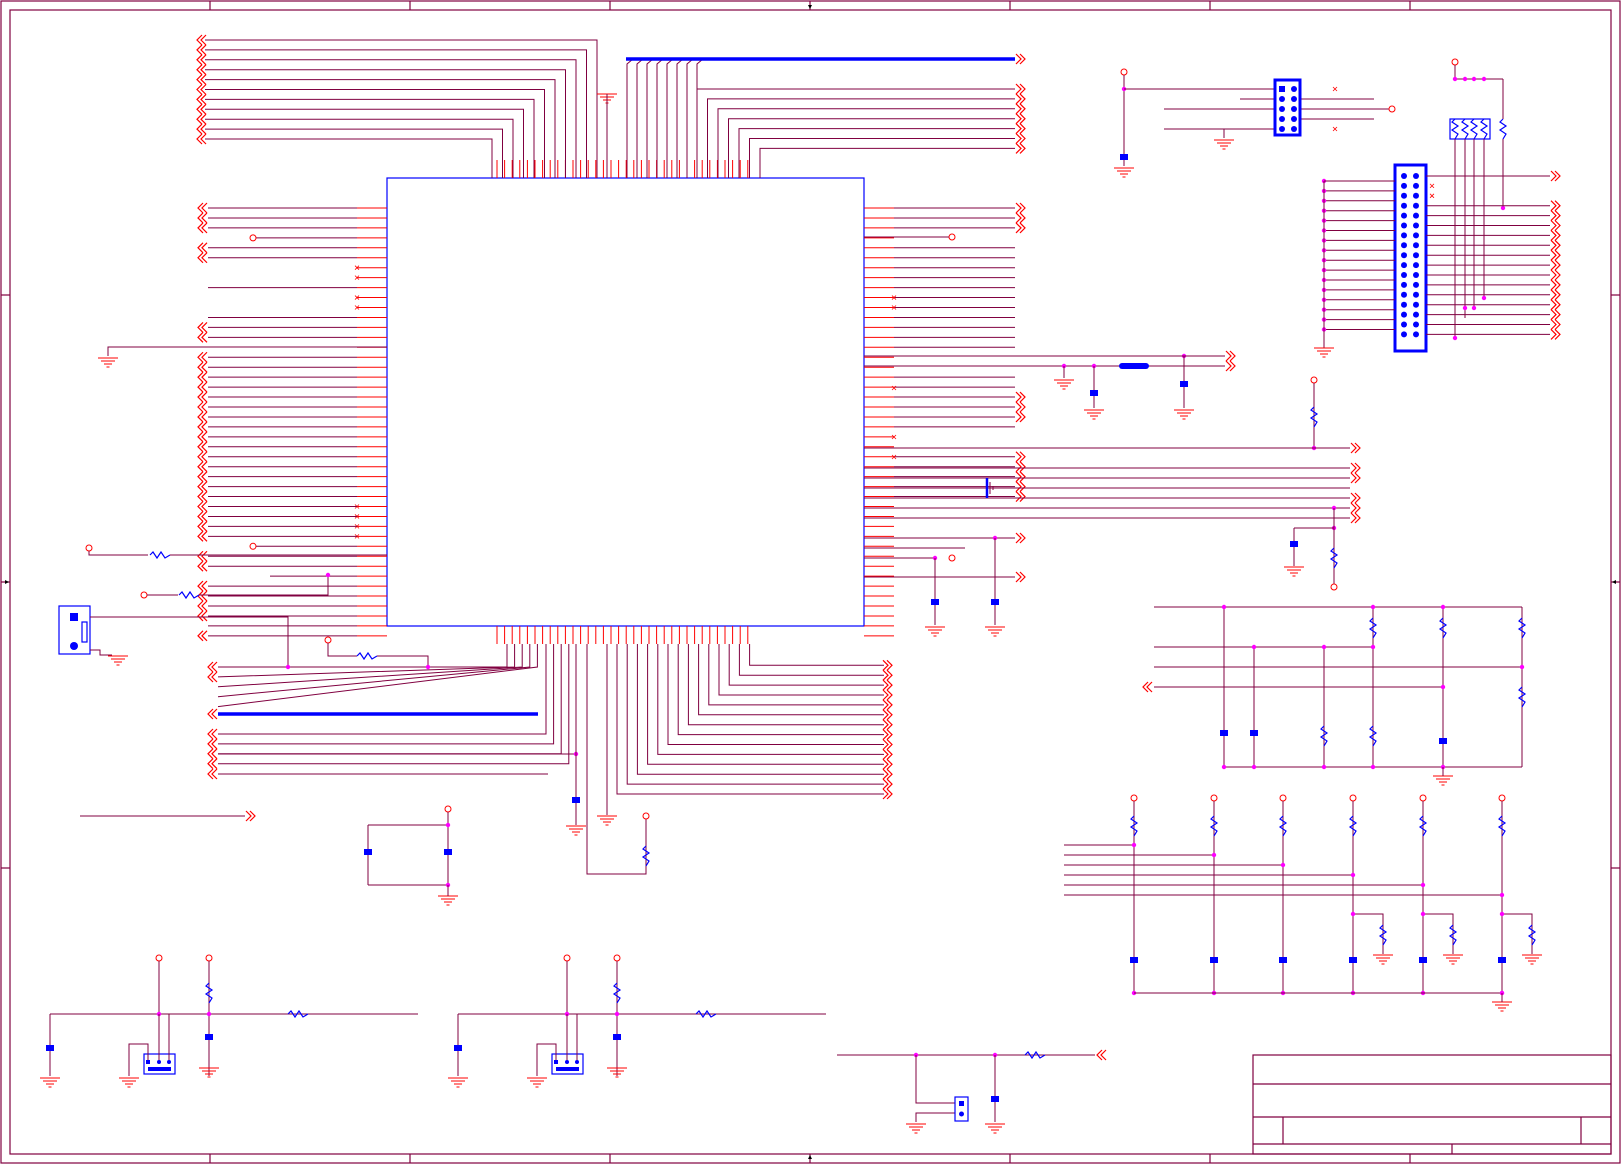 Image resolution: width=1621 pixels, height=1164 pixels. I want to click on main-ic, so click(625, 402).